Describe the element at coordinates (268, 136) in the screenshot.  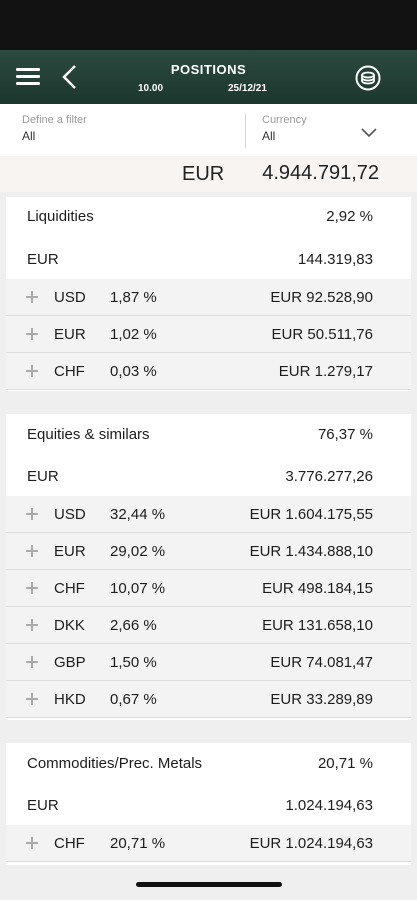
I see `currency-select: All` at that location.